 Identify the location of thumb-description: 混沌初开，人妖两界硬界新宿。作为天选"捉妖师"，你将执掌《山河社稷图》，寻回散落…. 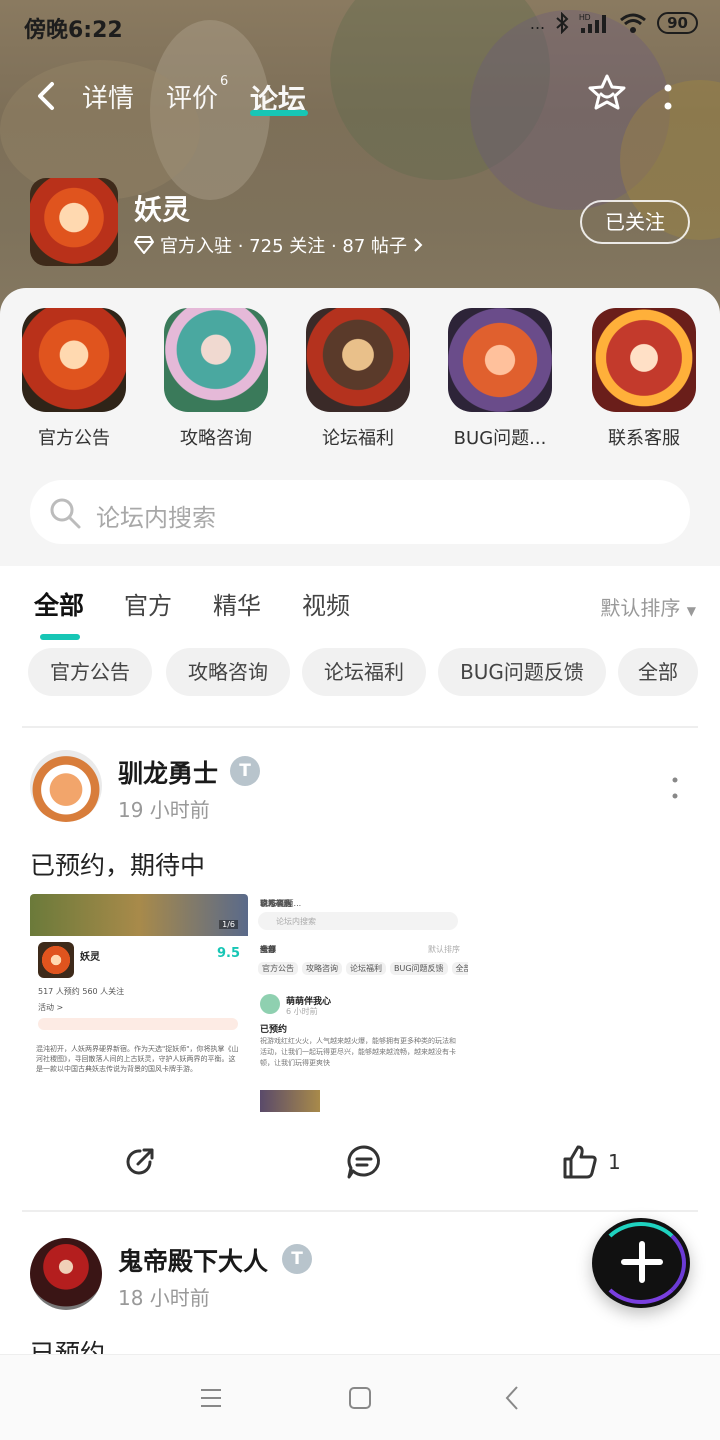
(137, 1059).